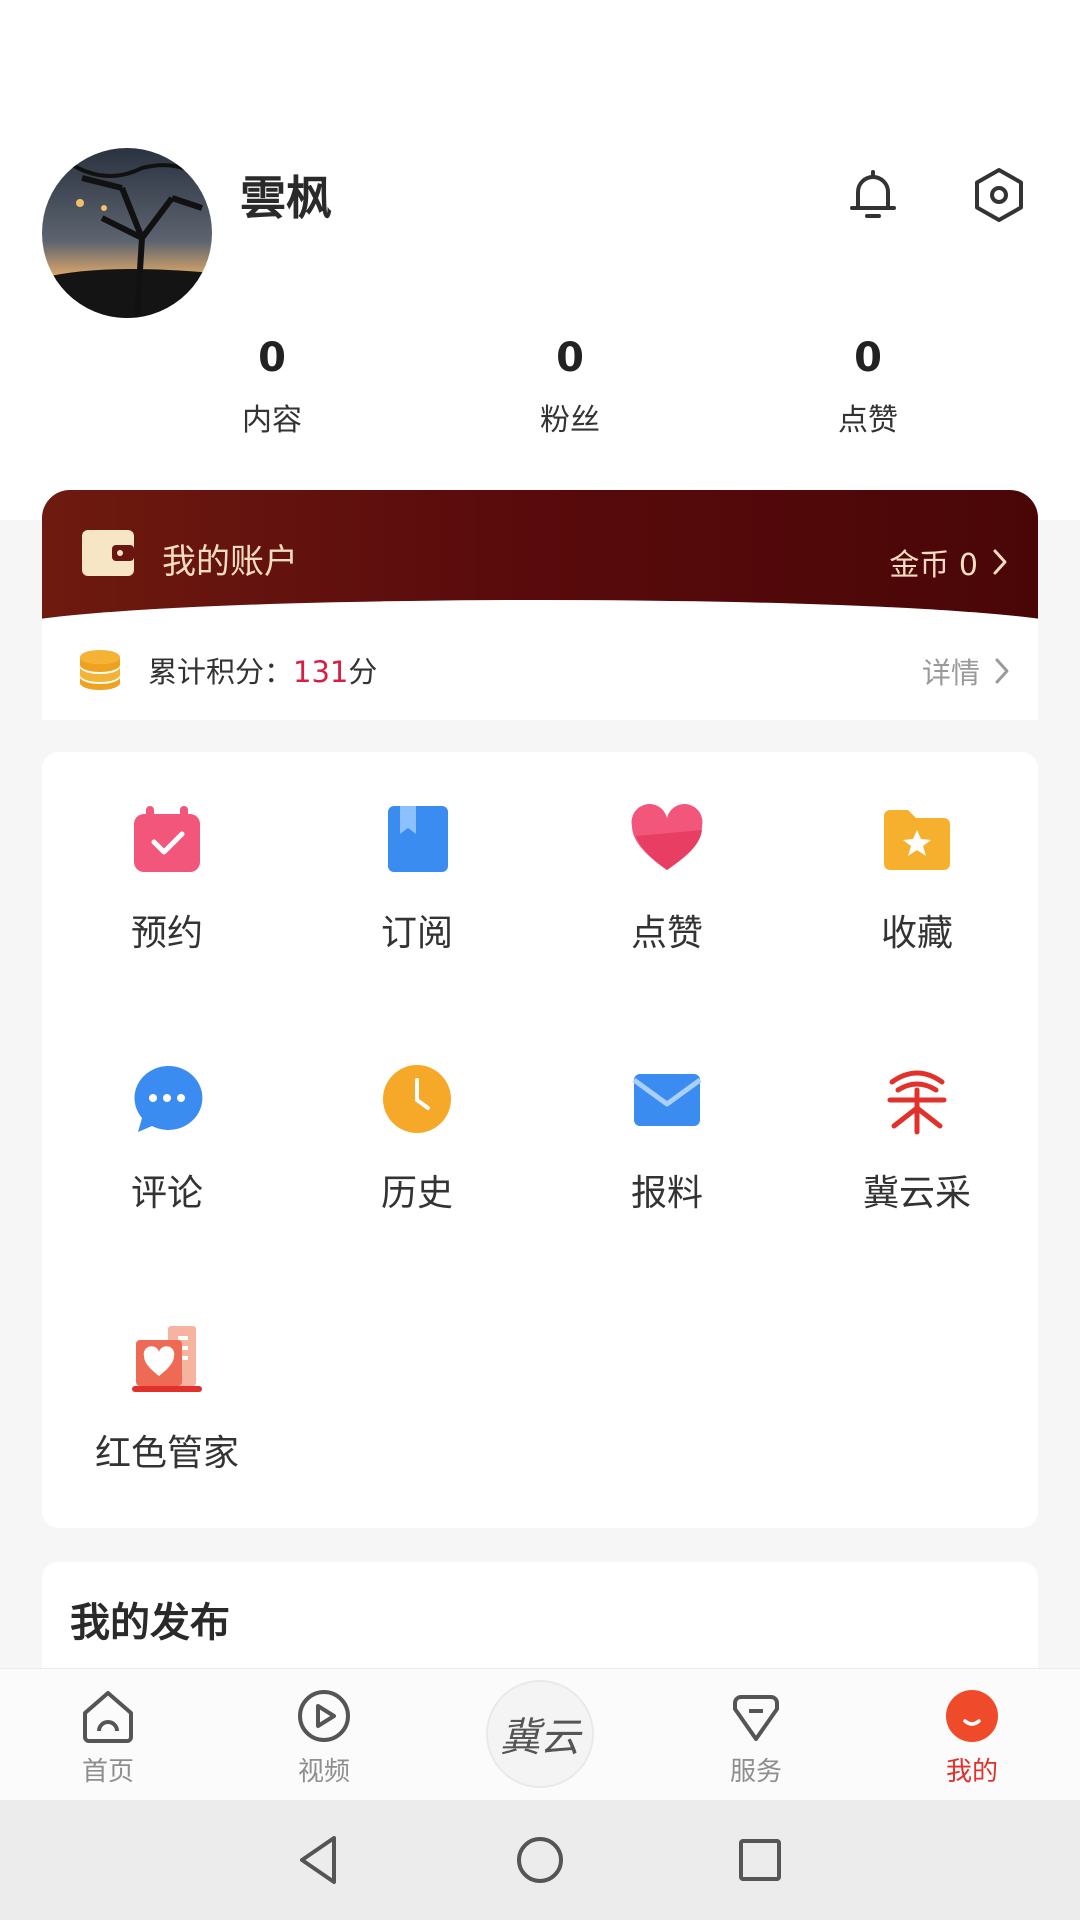 This screenshot has width=1080, height=1920. Describe the element at coordinates (868, 387) in the screenshot. I see `stat-likes: 0 点赞` at that location.